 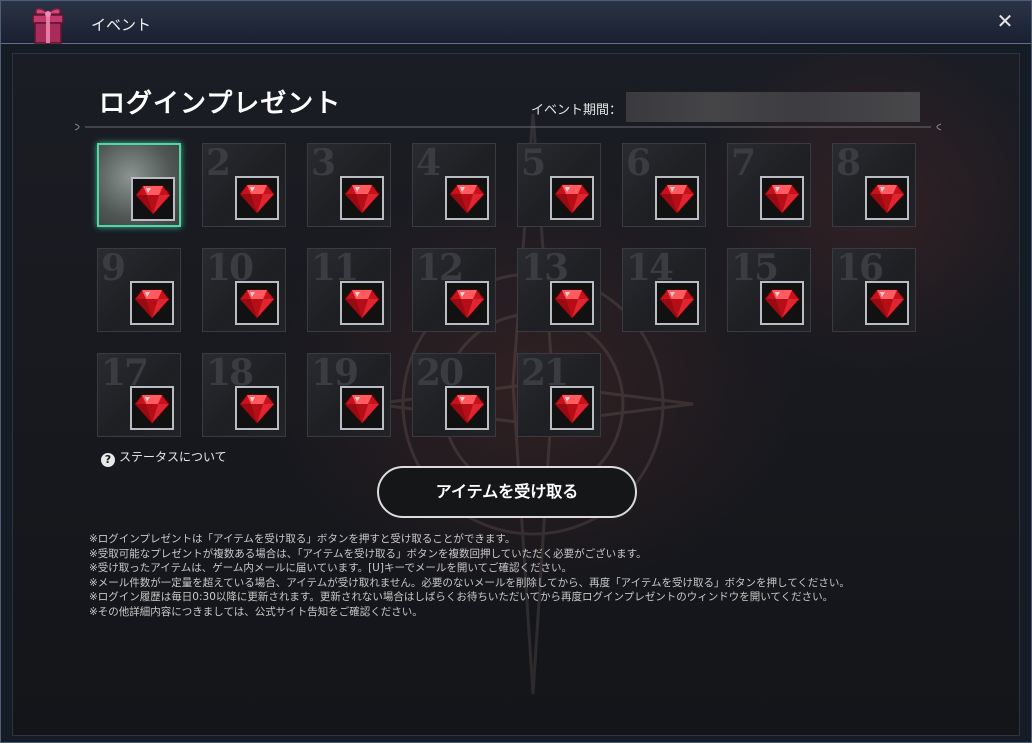 I want to click on event-period-label: イベント期間：, so click(x=577, y=110).